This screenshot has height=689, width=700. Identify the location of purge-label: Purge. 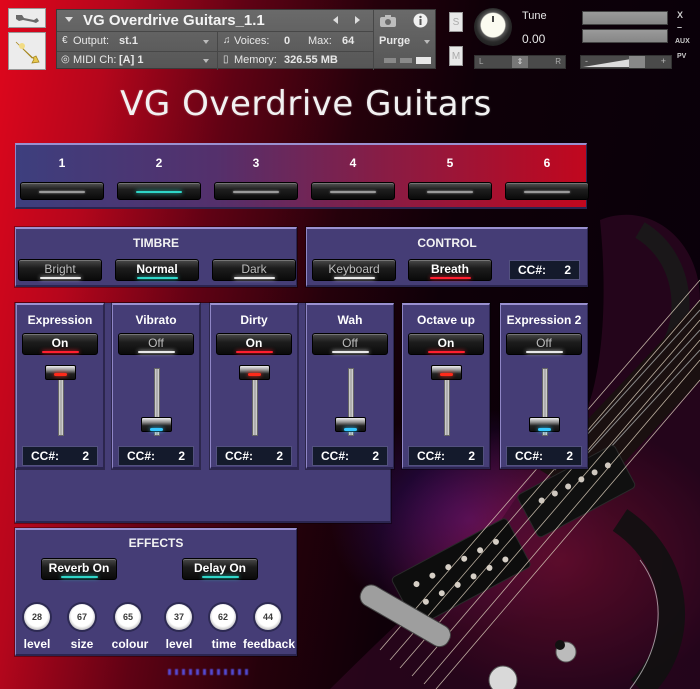
(395, 41).